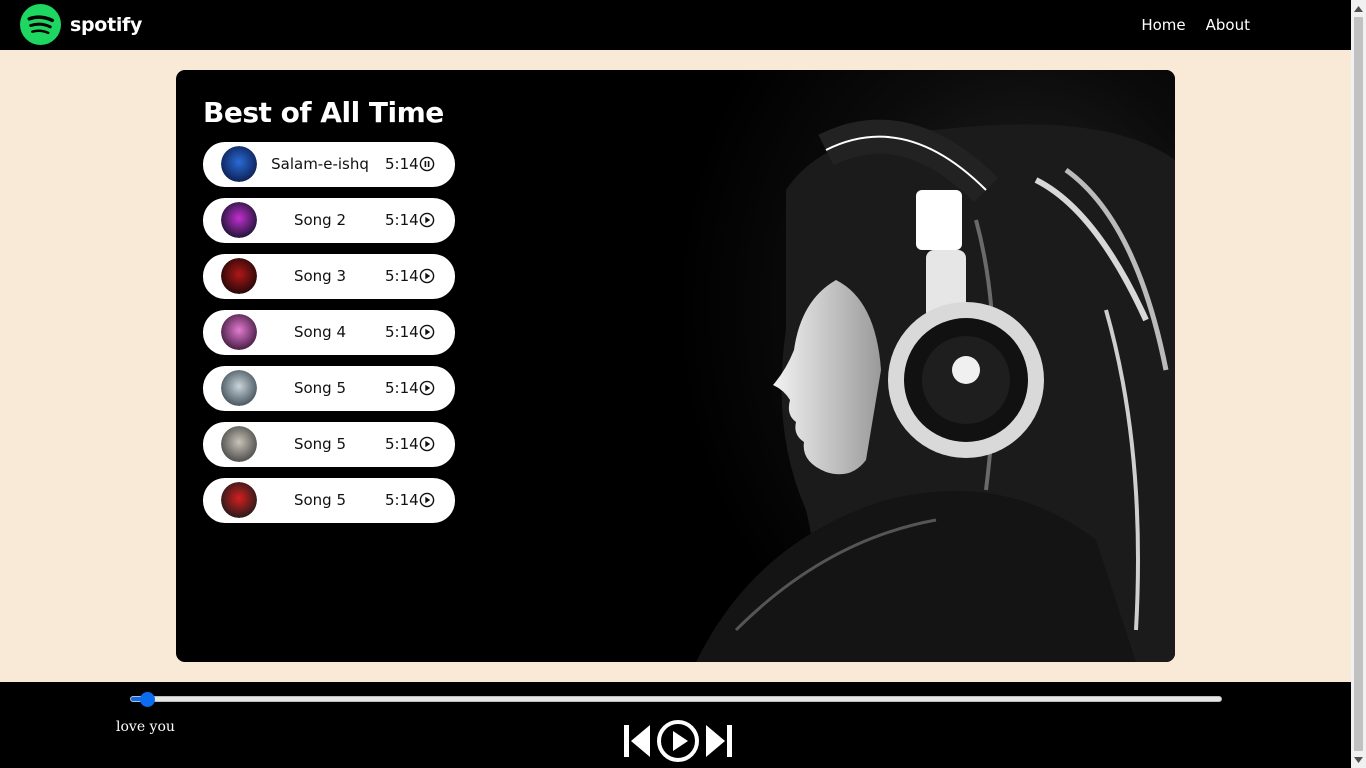  I want to click on song-item: Song 2 5:14, so click(329, 220).